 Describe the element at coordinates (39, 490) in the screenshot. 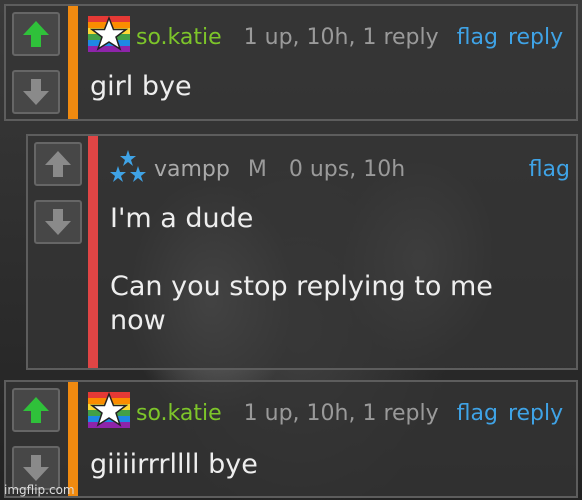

I see `imgflip-watermark: imgflip.com` at that location.